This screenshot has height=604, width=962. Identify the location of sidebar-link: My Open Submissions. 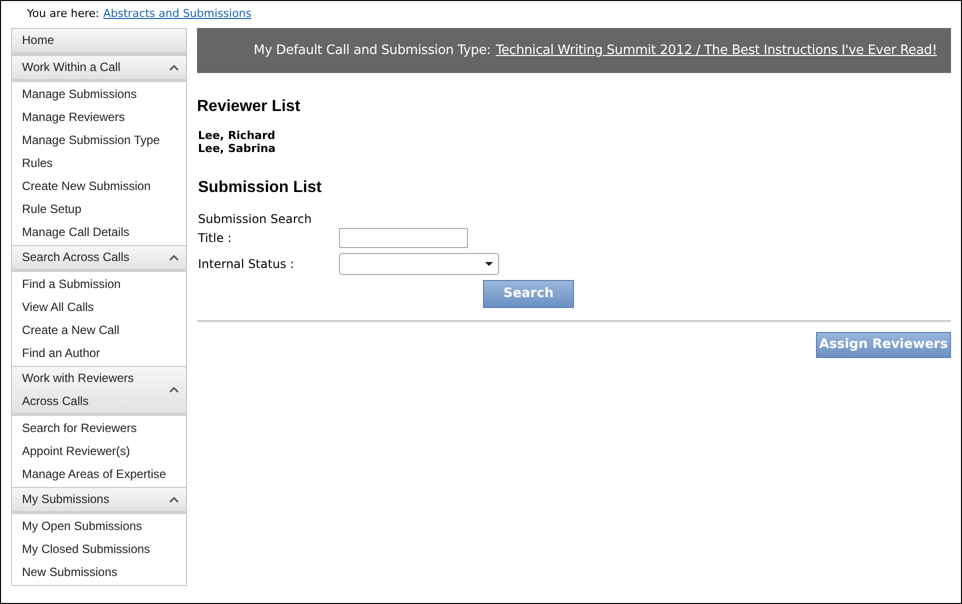
(99, 526).